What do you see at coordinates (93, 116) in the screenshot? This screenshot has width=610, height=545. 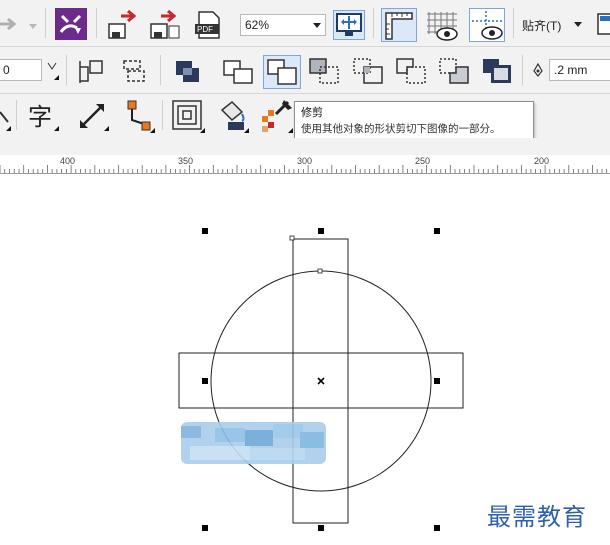 I see `dimension-tool-icon` at bounding box center [93, 116].